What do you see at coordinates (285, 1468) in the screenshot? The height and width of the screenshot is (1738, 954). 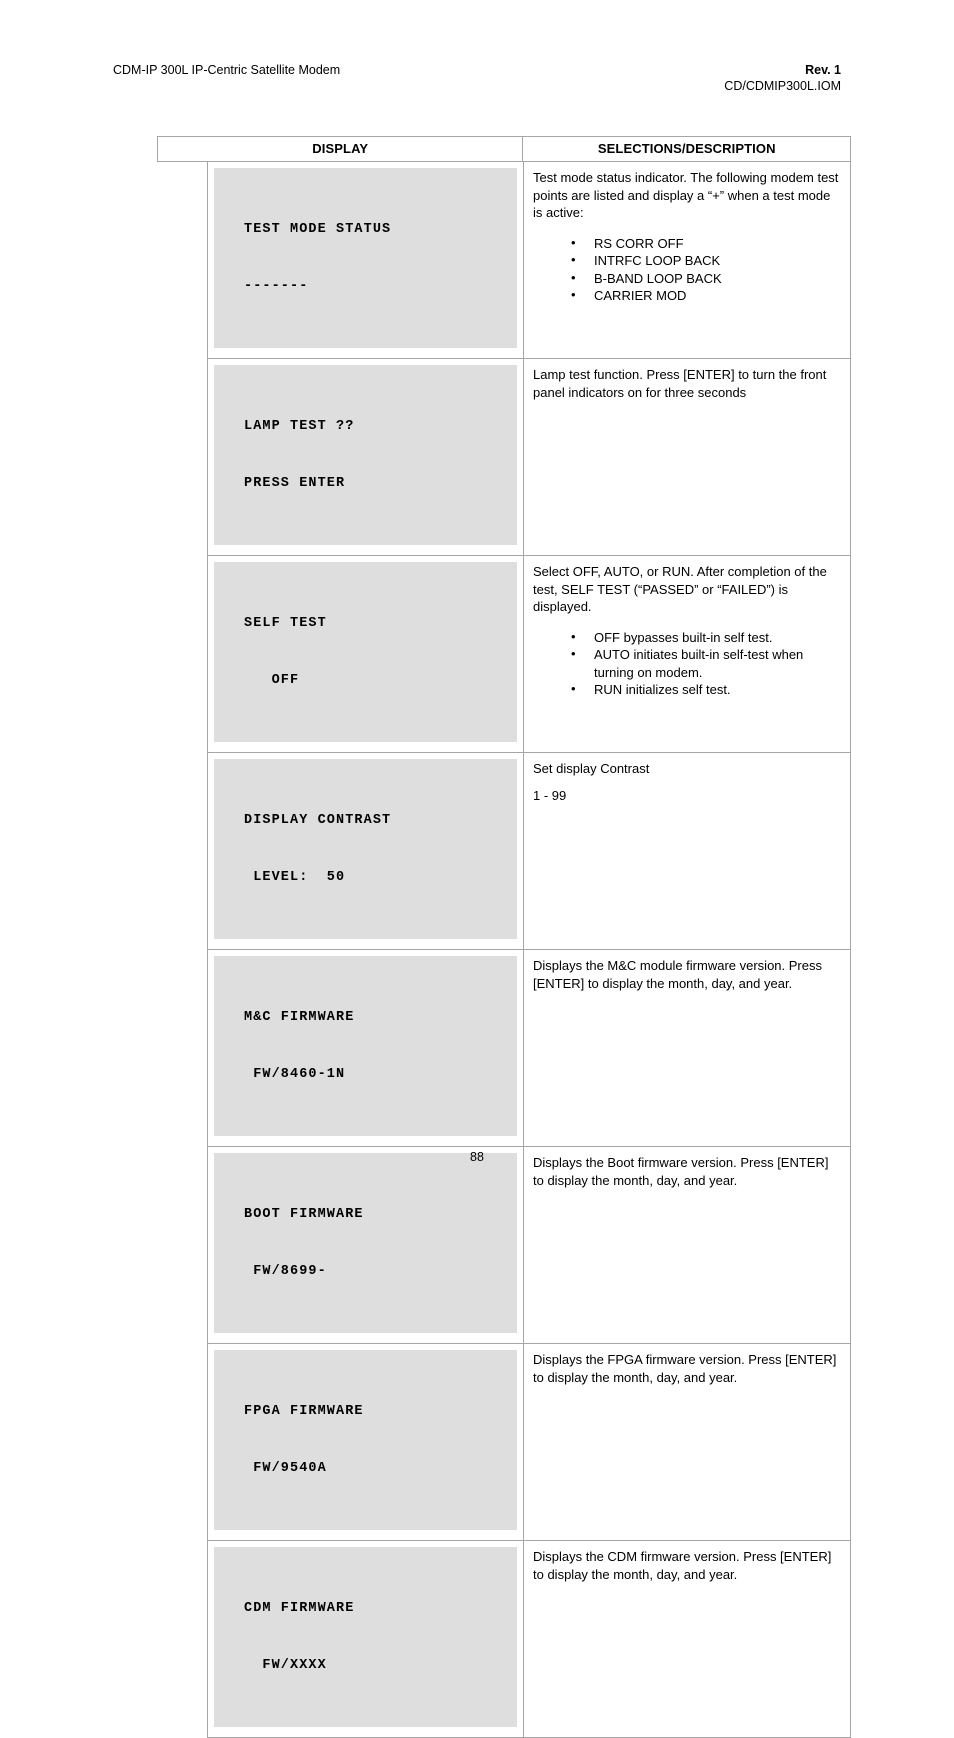 I see `lcd-line-2: FW/9540A` at bounding box center [285, 1468].